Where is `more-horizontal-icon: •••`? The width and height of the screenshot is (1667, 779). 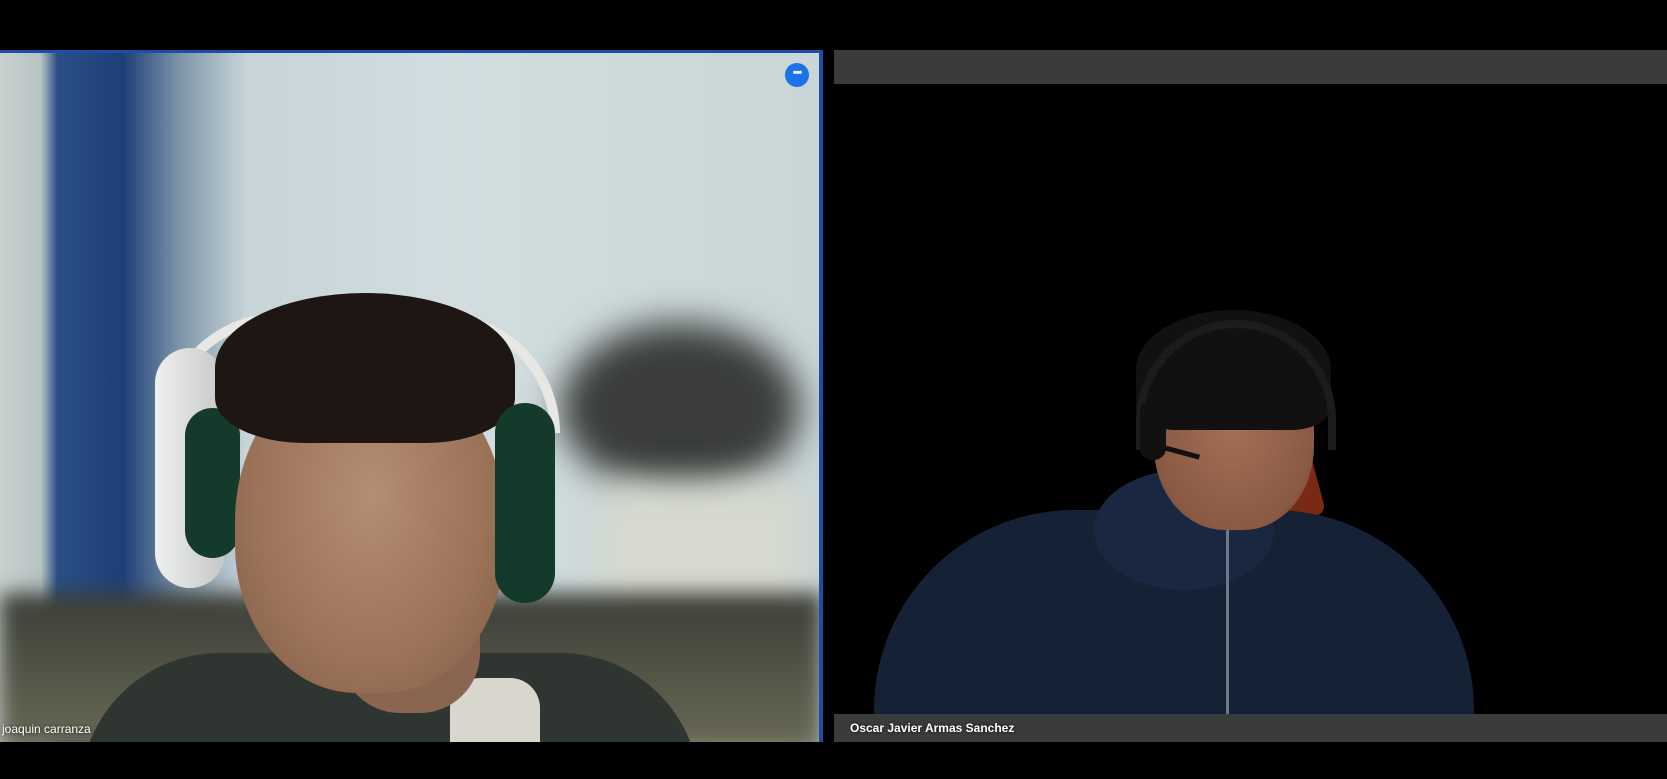 more-horizontal-icon: ••• is located at coordinates (797, 72).